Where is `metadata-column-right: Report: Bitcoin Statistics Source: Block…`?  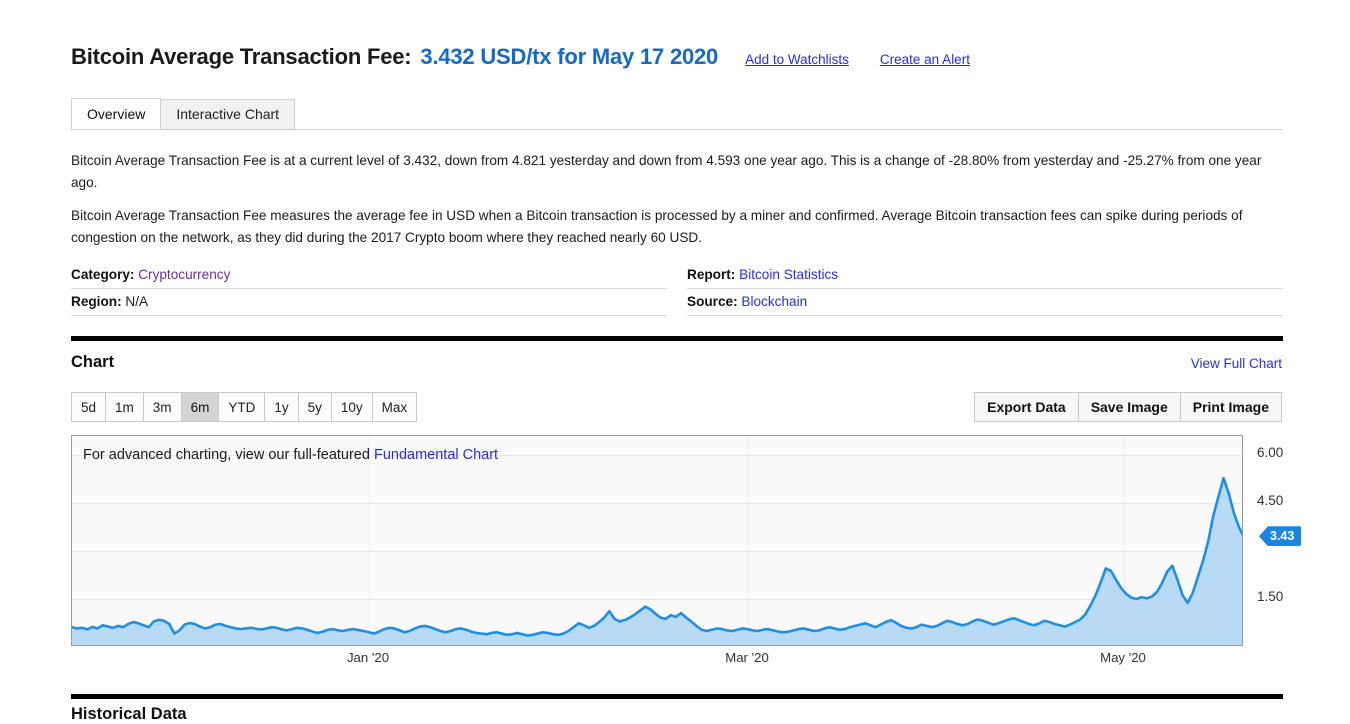 metadata-column-right: Report: Bitcoin Statistics Source: Block… is located at coordinates (985, 289).